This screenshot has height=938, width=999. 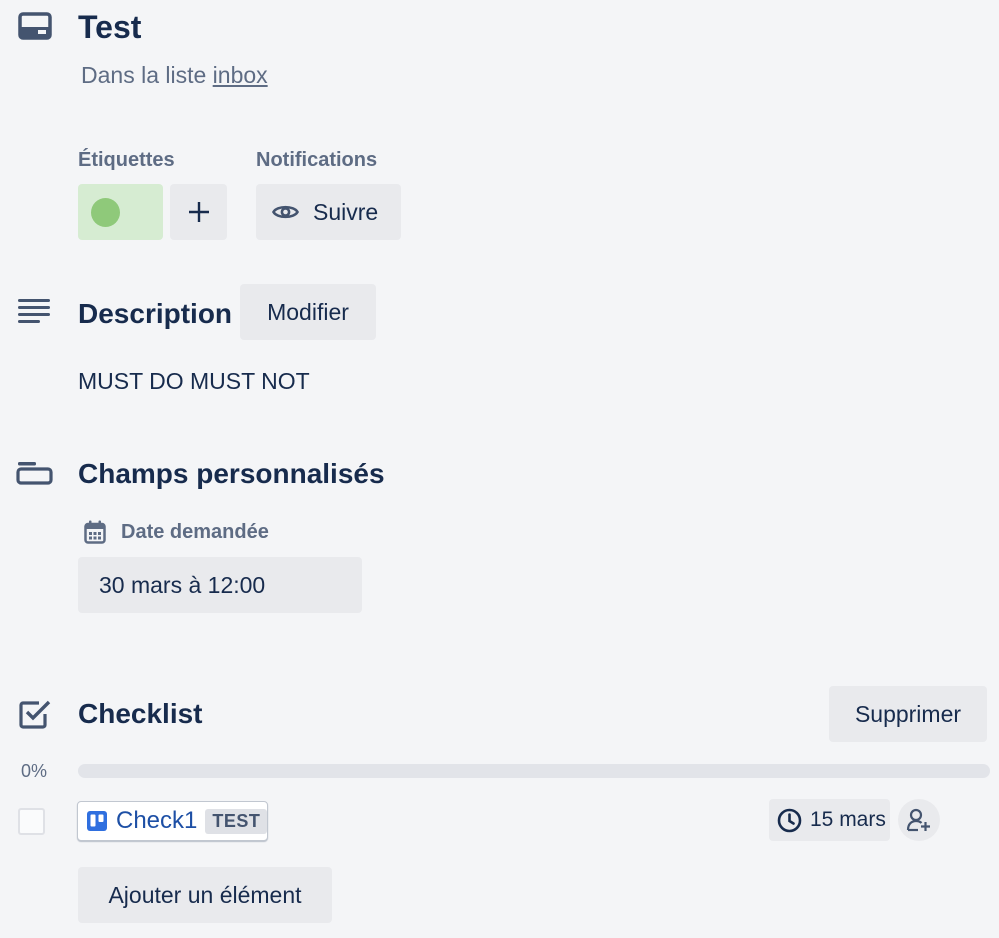 I want to click on checklist-item-tag: TEST, so click(x=236, y=821).